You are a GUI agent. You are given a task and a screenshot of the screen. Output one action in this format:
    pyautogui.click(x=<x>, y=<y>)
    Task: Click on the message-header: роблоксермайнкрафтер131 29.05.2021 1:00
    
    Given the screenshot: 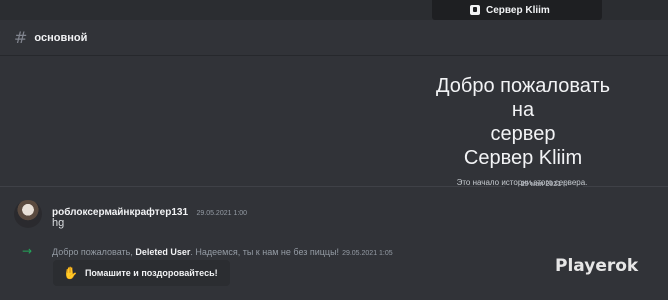 What is the action you would take?
    pyautogui.click(x=149, y=211)
    